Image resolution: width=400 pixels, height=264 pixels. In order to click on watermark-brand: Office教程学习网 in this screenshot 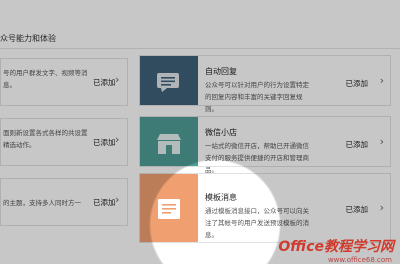, I will do `click(336, 247)`.